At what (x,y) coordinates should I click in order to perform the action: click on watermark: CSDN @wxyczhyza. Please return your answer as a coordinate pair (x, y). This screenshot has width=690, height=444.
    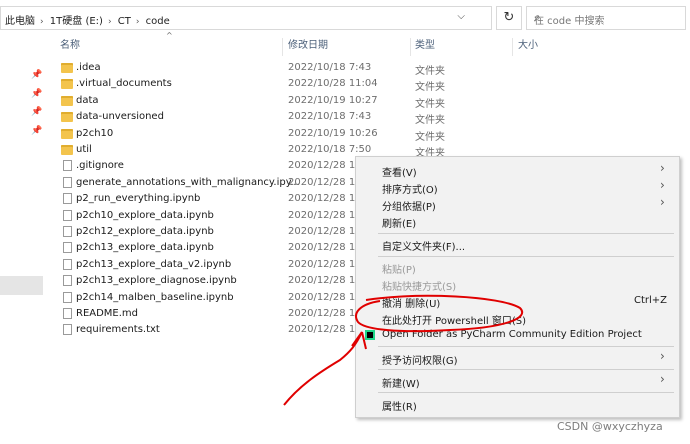
    Looking at the image, I should click on (610, 426).